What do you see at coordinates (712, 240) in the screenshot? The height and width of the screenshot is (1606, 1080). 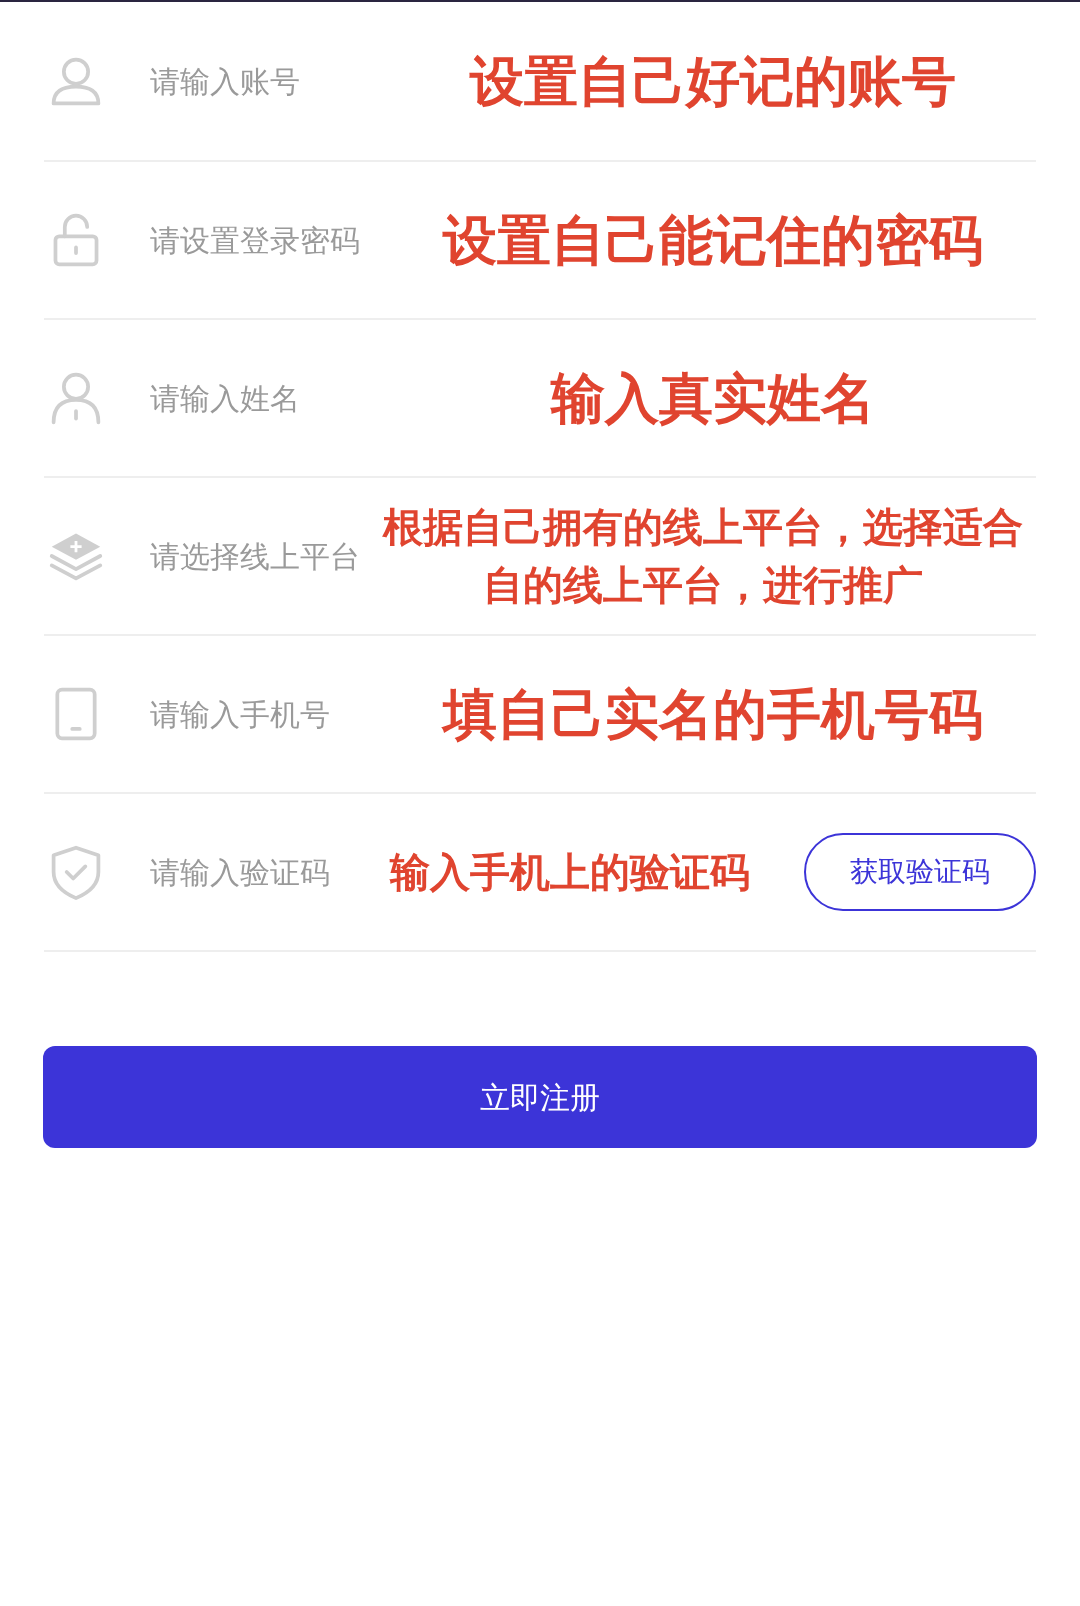 I see `annotation-text: 设置自己能记住的密码` at bounding box center [712, 240].